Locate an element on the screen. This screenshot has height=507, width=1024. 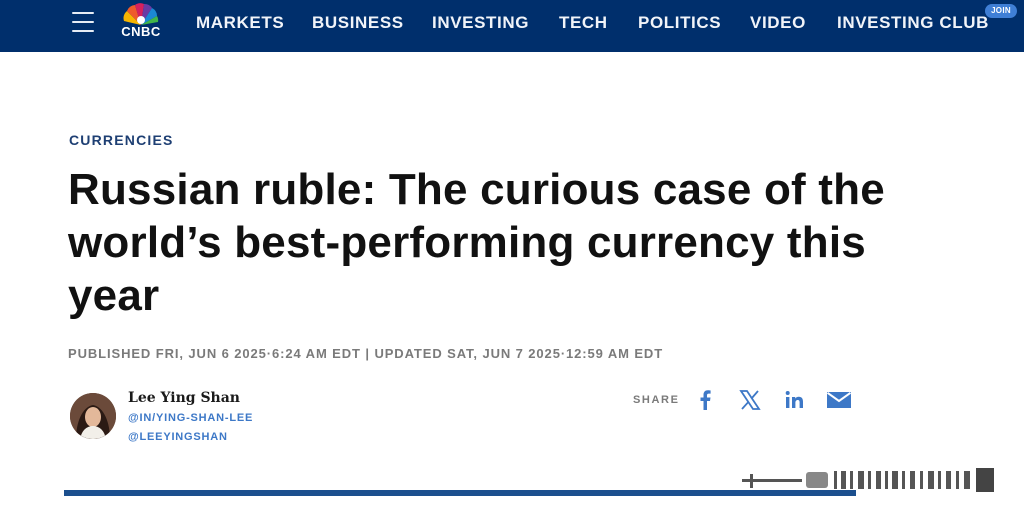
share-label: SHARE is located at coordinates (656, 400).